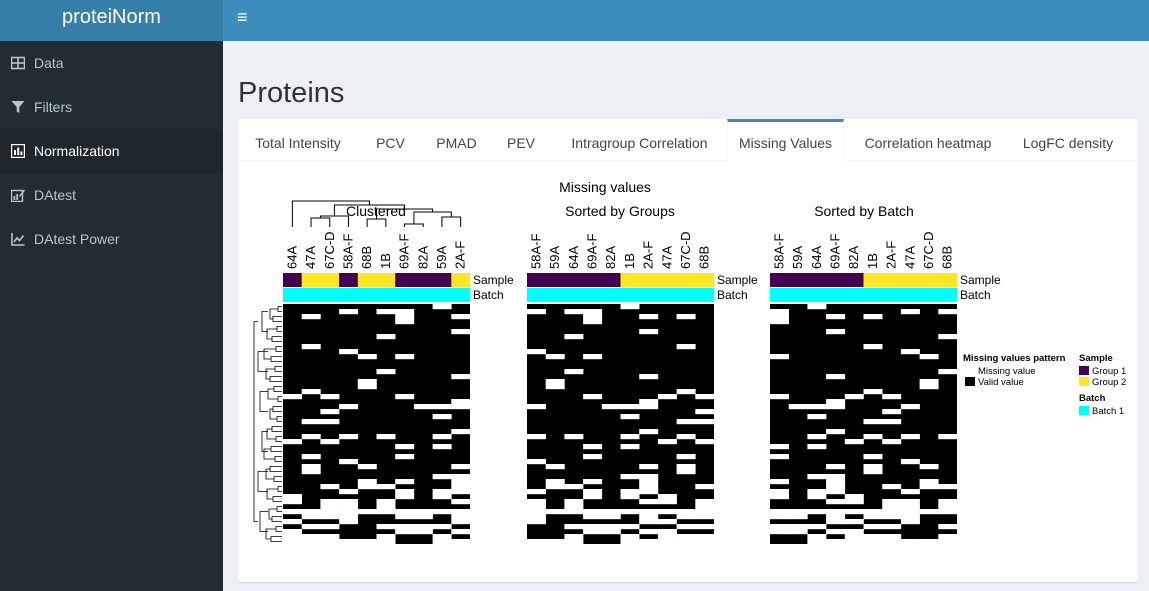 This screenshot has height=591, width=1149. Describe the element at coordinates (737, 280) in the screenshot. I see `sample-annotation-label: Sample` at that location.